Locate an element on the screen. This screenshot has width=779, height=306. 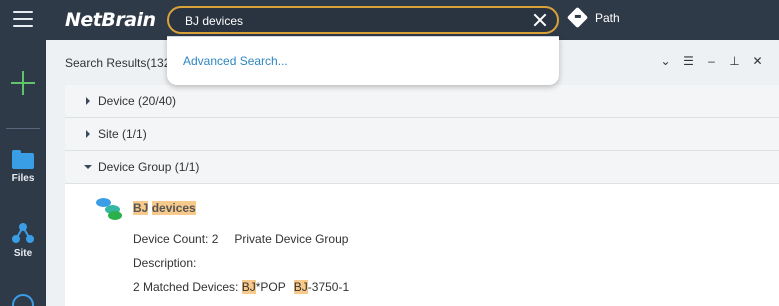
rail-item-files: Files is located at coordinates (23, 167).